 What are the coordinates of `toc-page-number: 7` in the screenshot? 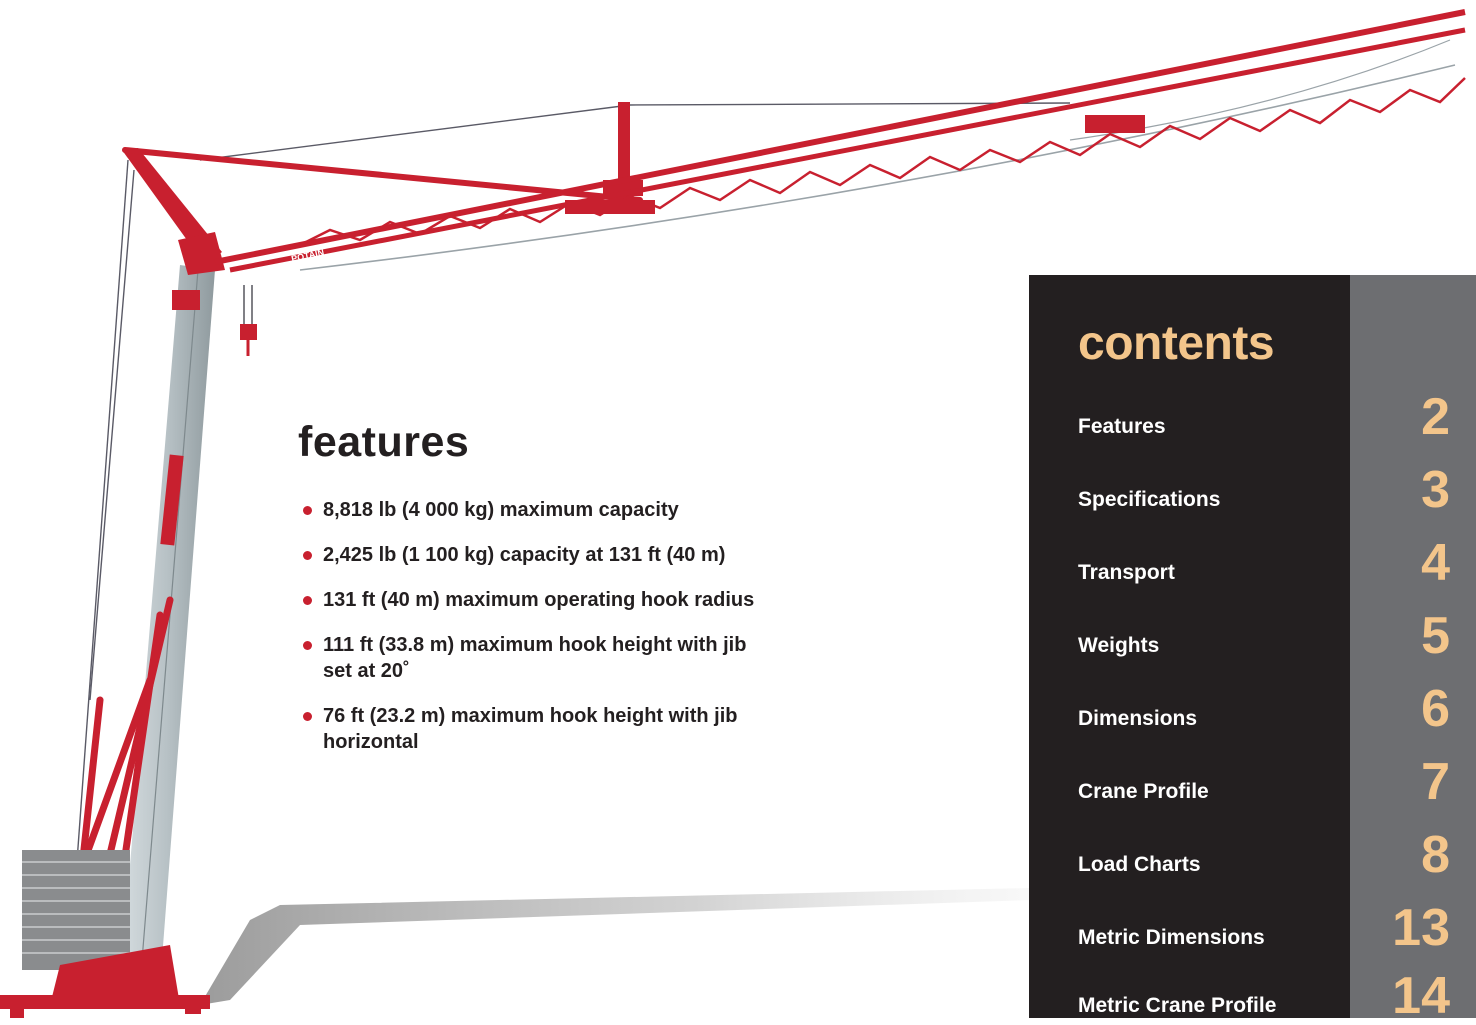 It's located at (1435, 782).